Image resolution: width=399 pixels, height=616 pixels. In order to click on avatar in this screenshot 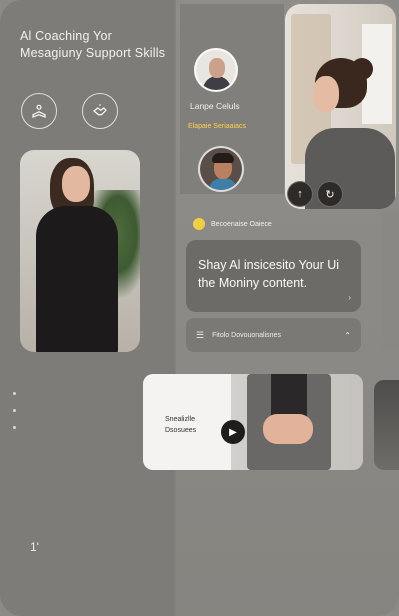, I will do `click(216, 70)`.